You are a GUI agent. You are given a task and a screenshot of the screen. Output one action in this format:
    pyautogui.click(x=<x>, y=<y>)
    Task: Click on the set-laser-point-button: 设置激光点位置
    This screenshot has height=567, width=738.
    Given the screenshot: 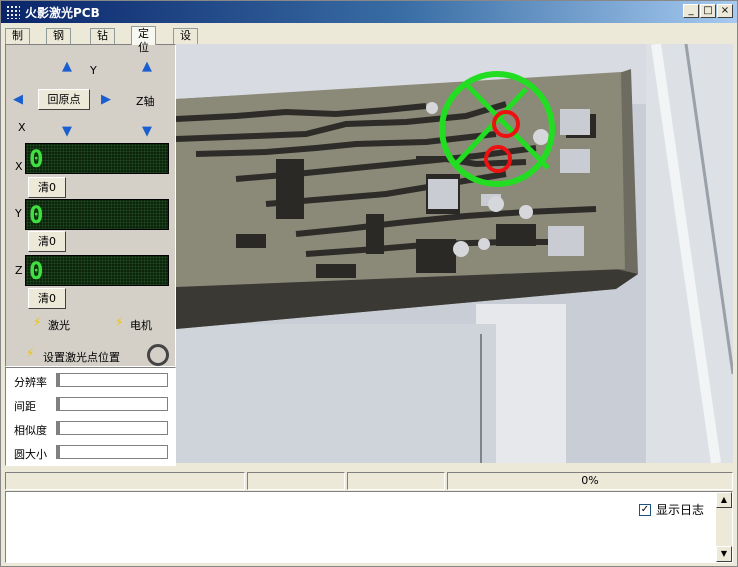 What is the action you would take?
    pyautogui.click(x=81, y=357)
    